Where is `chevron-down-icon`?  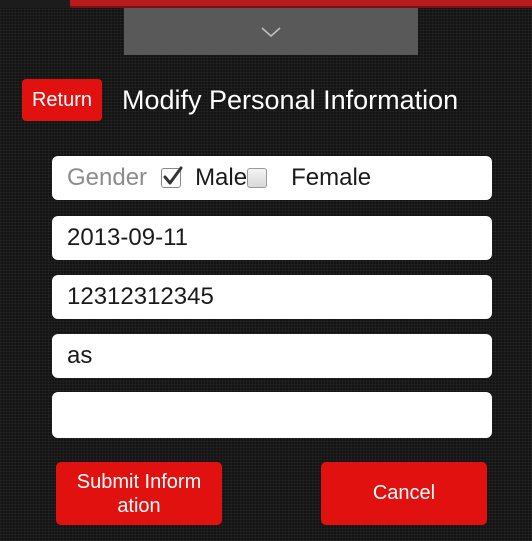
chevron-down-icon is located at coordinates (271, 31).